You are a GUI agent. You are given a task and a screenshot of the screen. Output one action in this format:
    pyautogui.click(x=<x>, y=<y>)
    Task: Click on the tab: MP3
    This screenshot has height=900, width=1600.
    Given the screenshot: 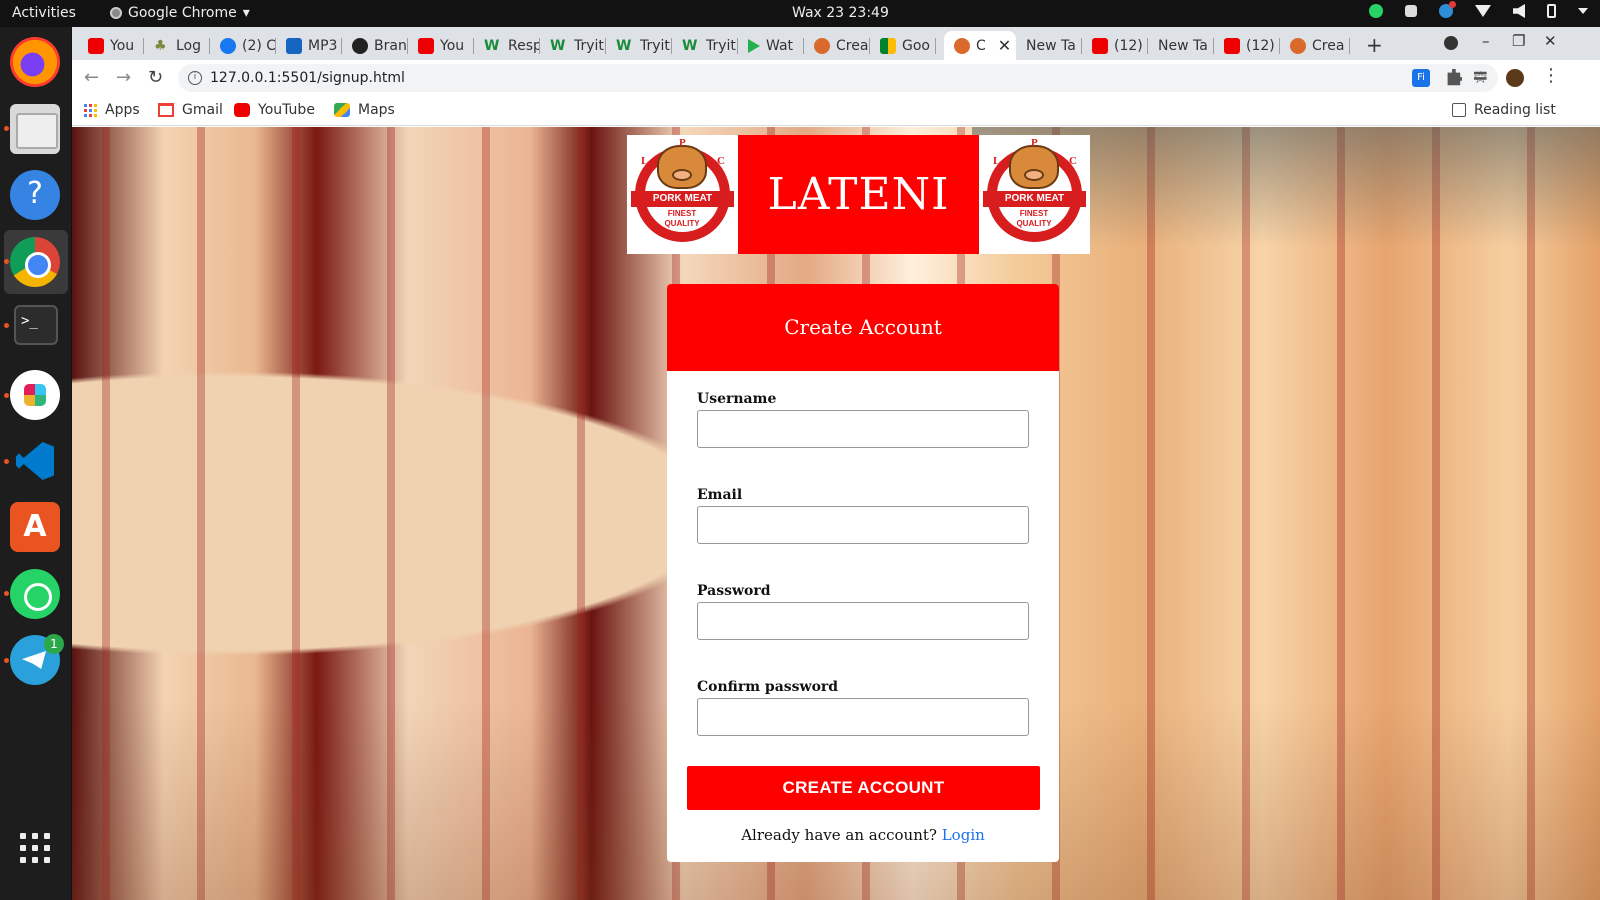 What is the action you would take?
    pyautogui.click(x=309, y=45)
    